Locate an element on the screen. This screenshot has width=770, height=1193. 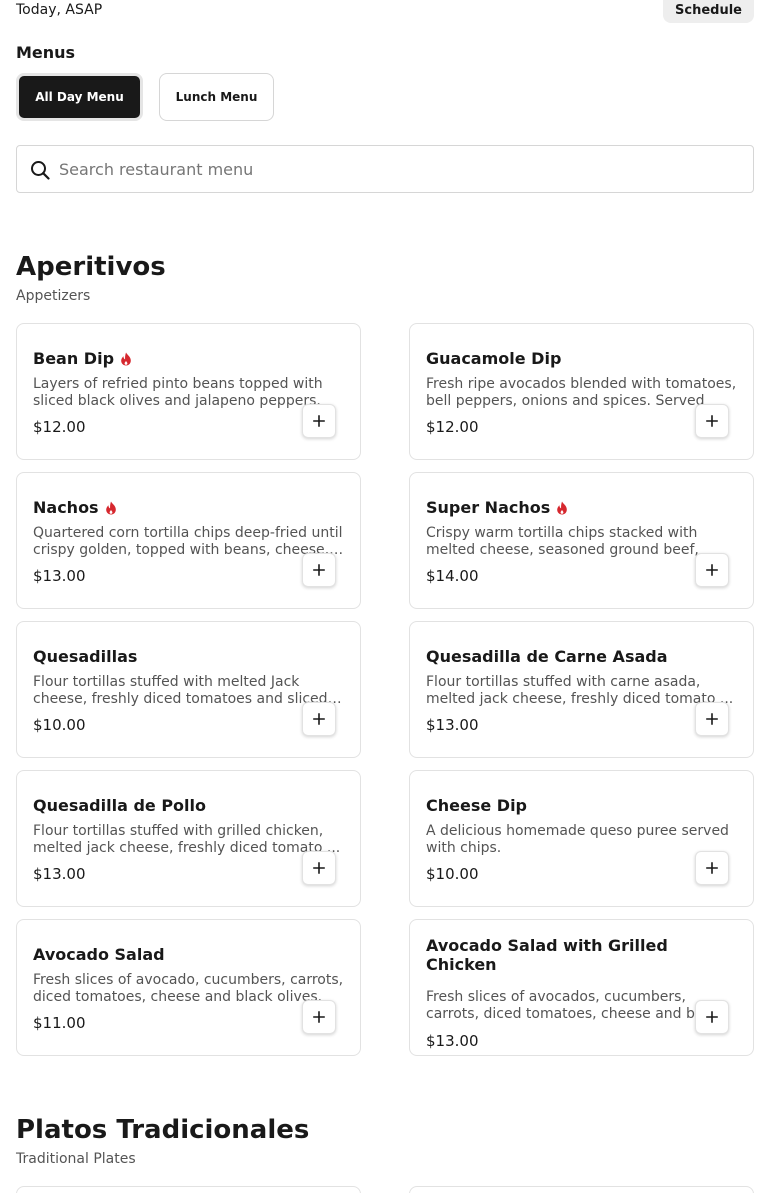
schedule-button: Schedule is located at coordinates (708, 11).